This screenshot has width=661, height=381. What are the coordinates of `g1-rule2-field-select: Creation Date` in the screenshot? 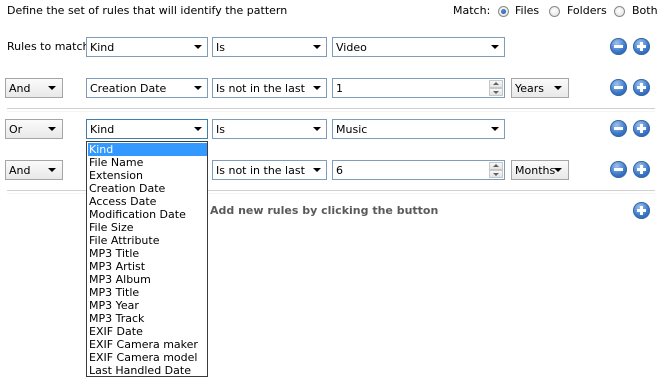 It's located at (147, 88).